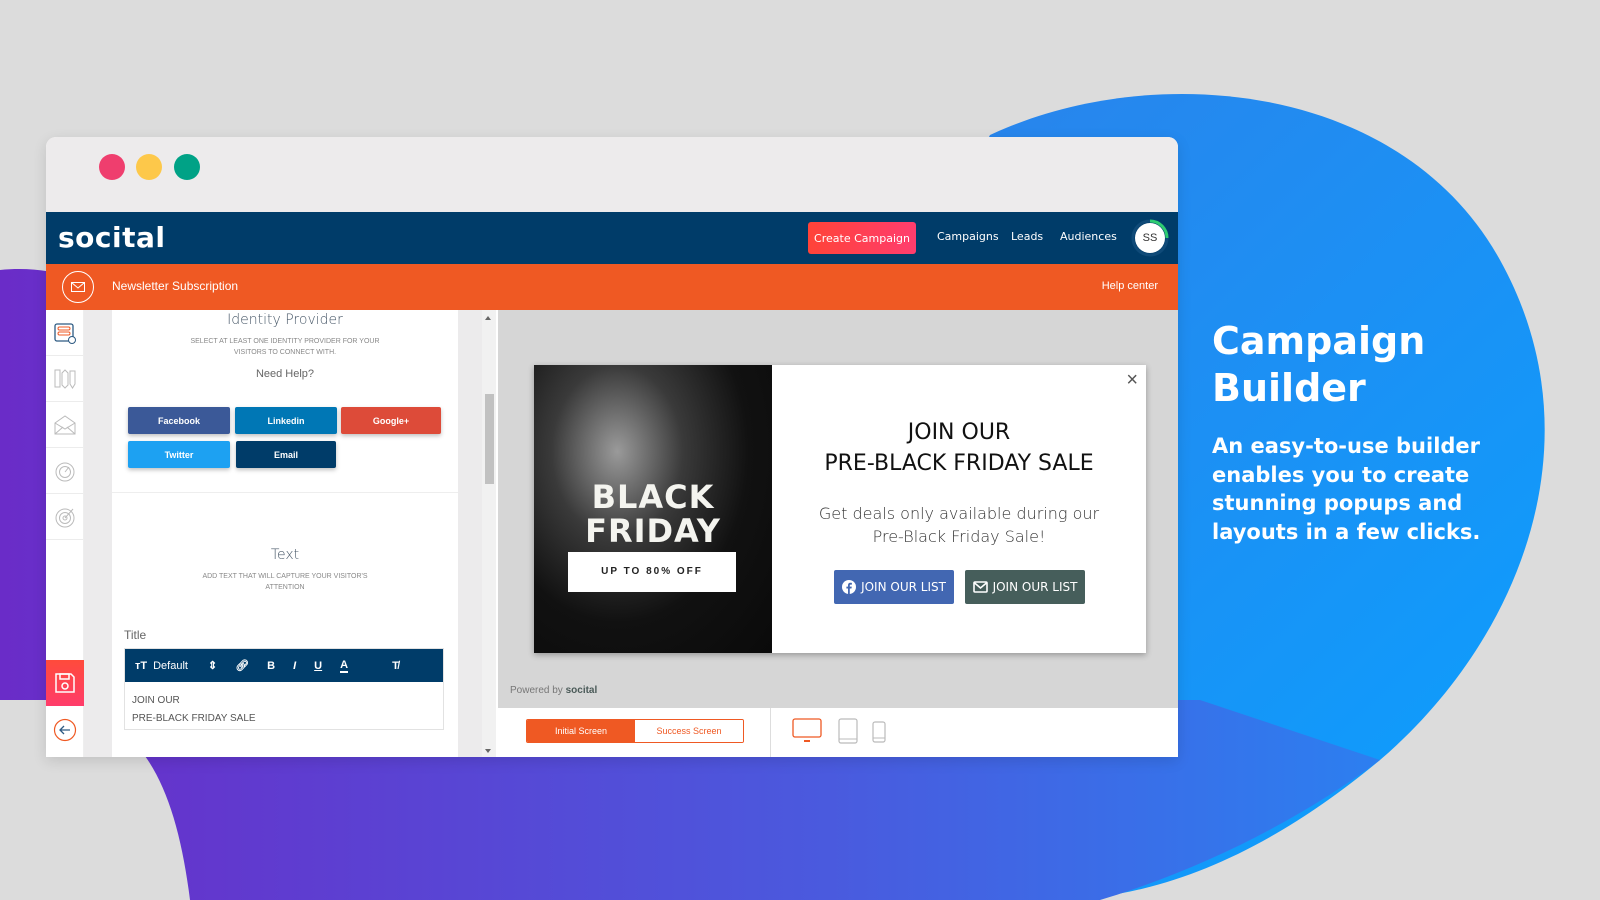 Image resolution: width=1600 pixels, height=900 pixels. I want to click on rail-item-target, so click(64, 517).